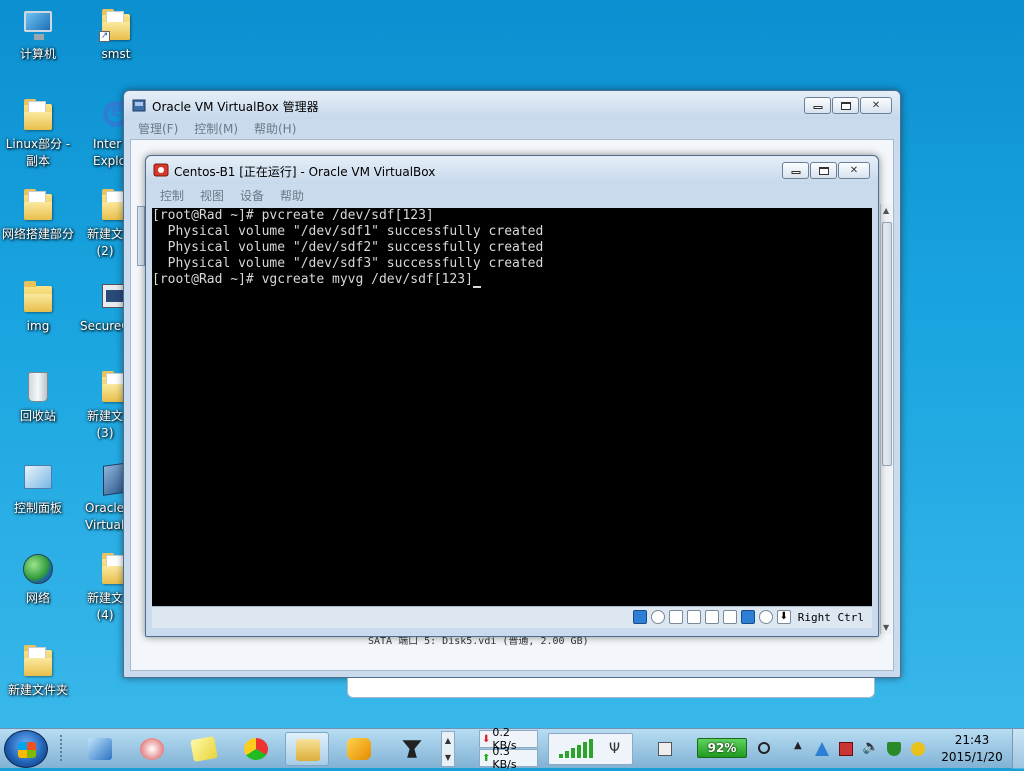  I want to click on manager-maximize-button, so click(845, 105).